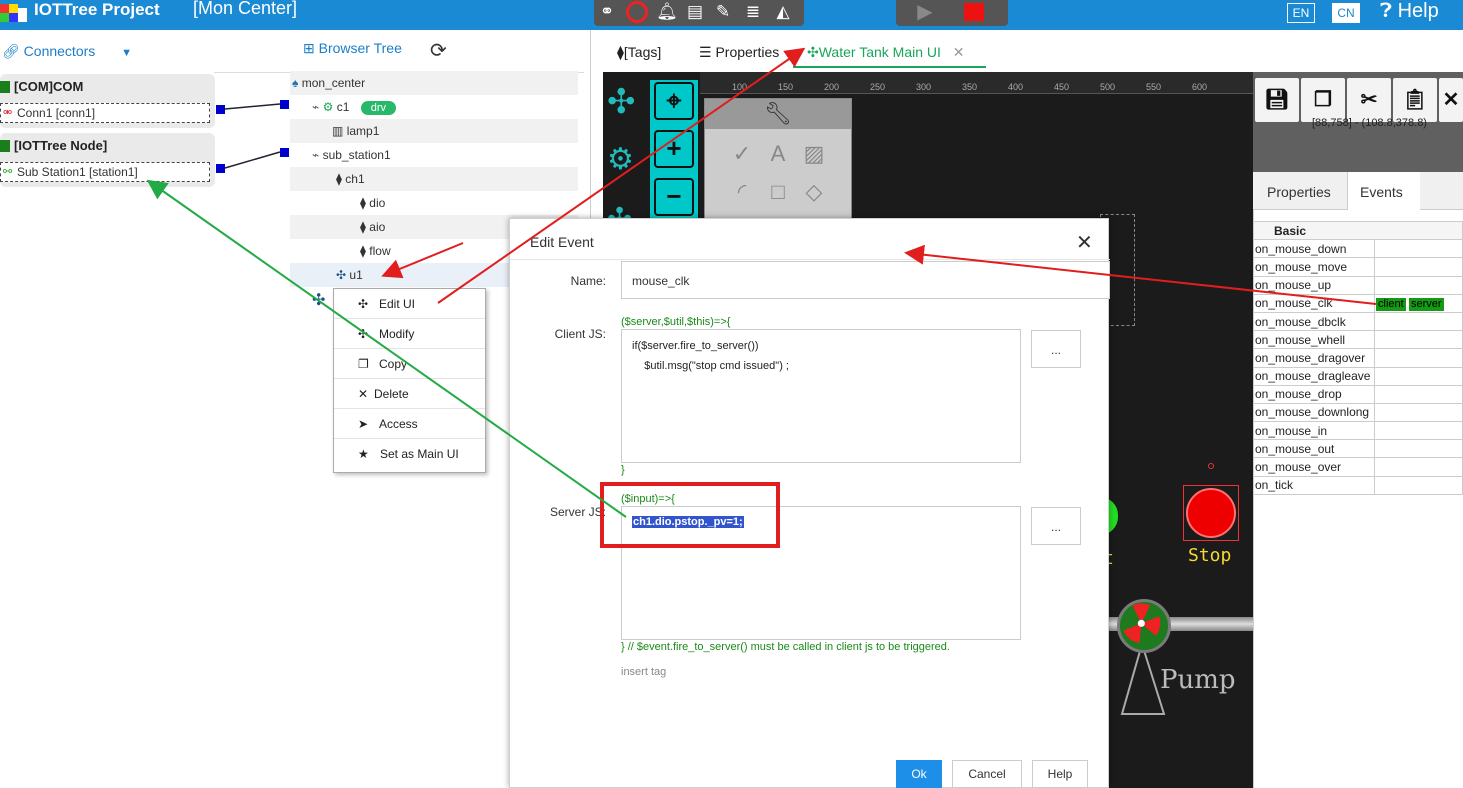 The height and width of the screenshot is (788, 1463). I want to click on table-row: on_mouse_whell, so click(1358, 340).